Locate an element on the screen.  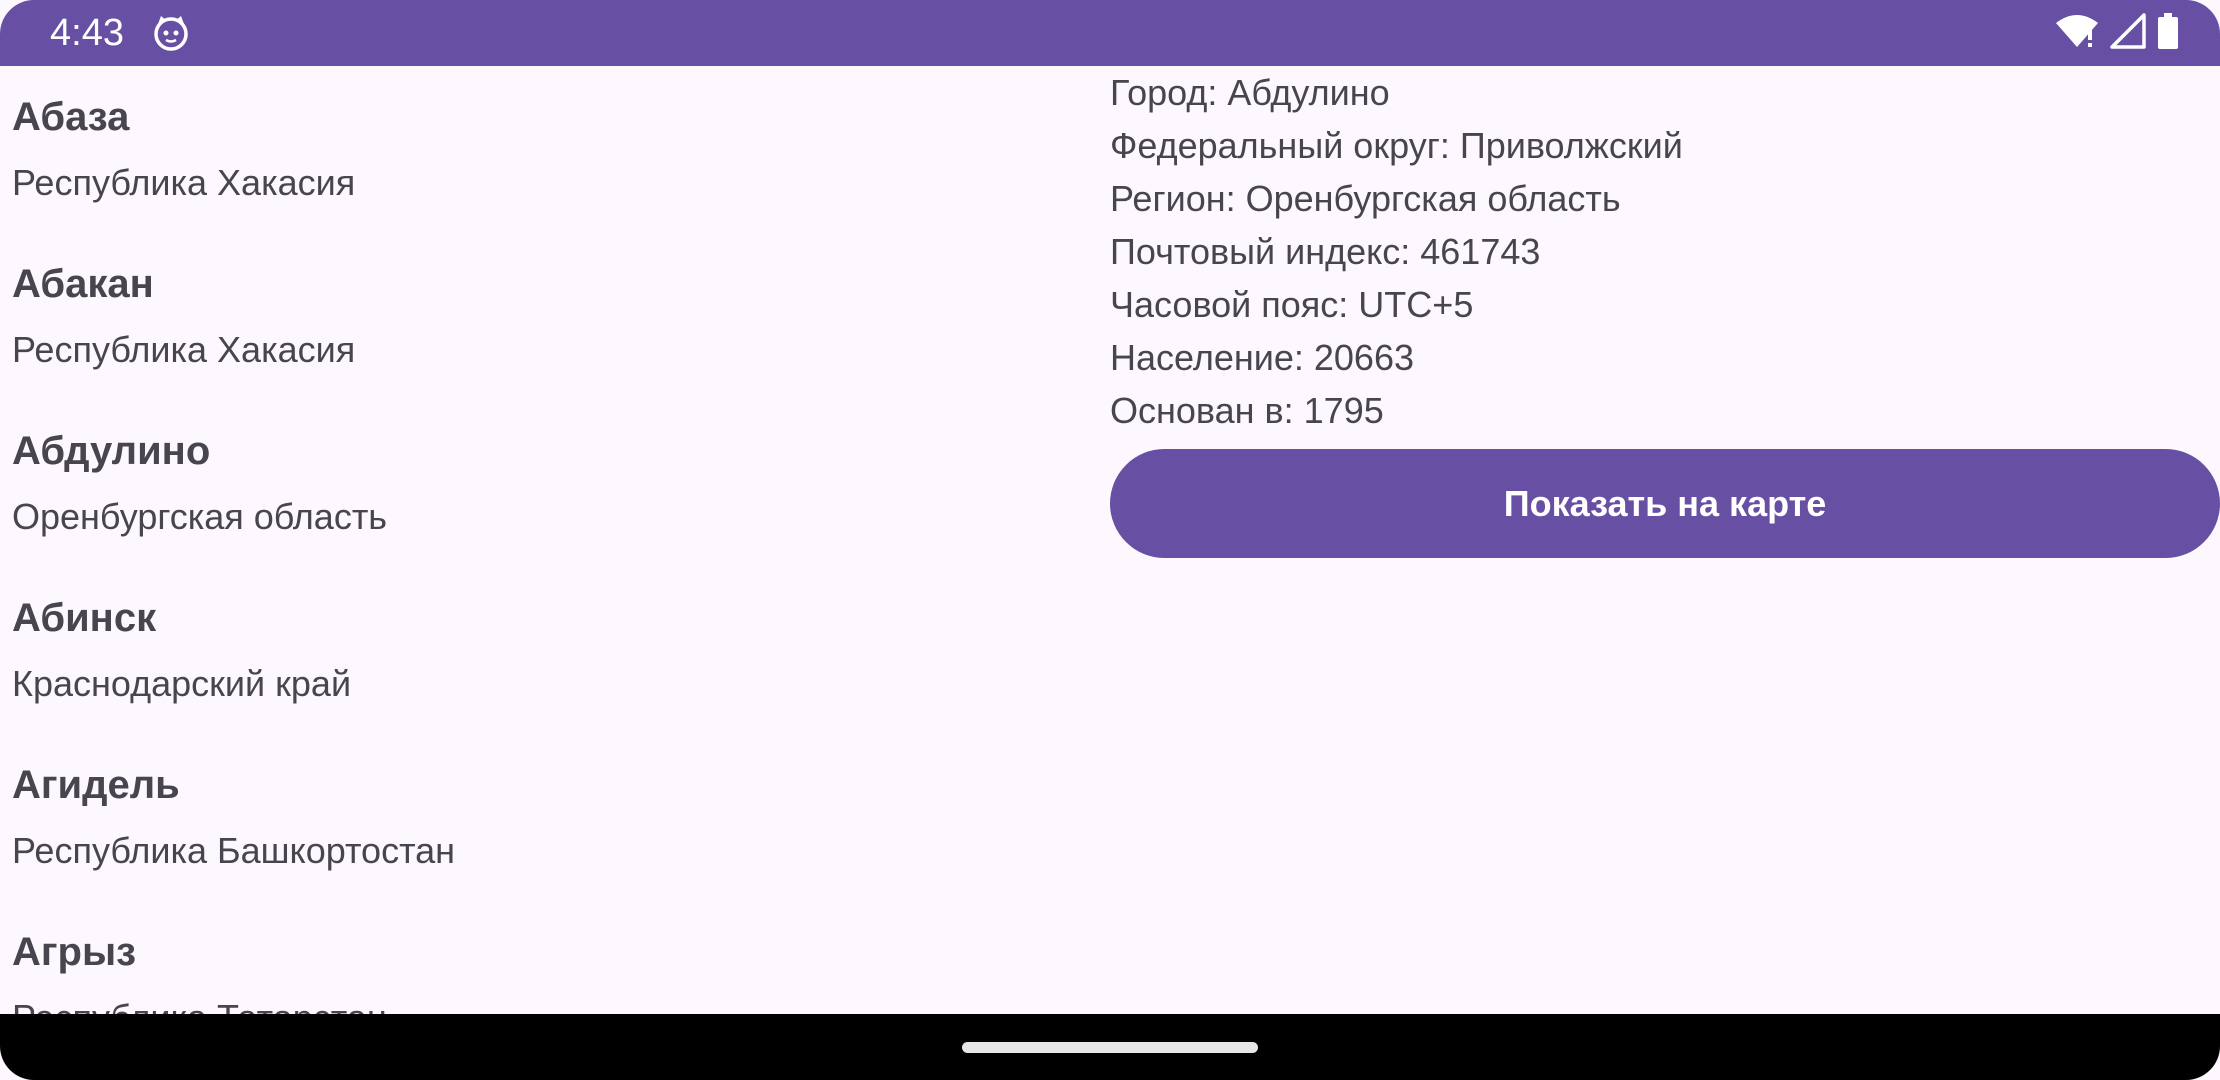
city-list-item: Абакан Республика Хакасия is located at coordinates (542, 316).